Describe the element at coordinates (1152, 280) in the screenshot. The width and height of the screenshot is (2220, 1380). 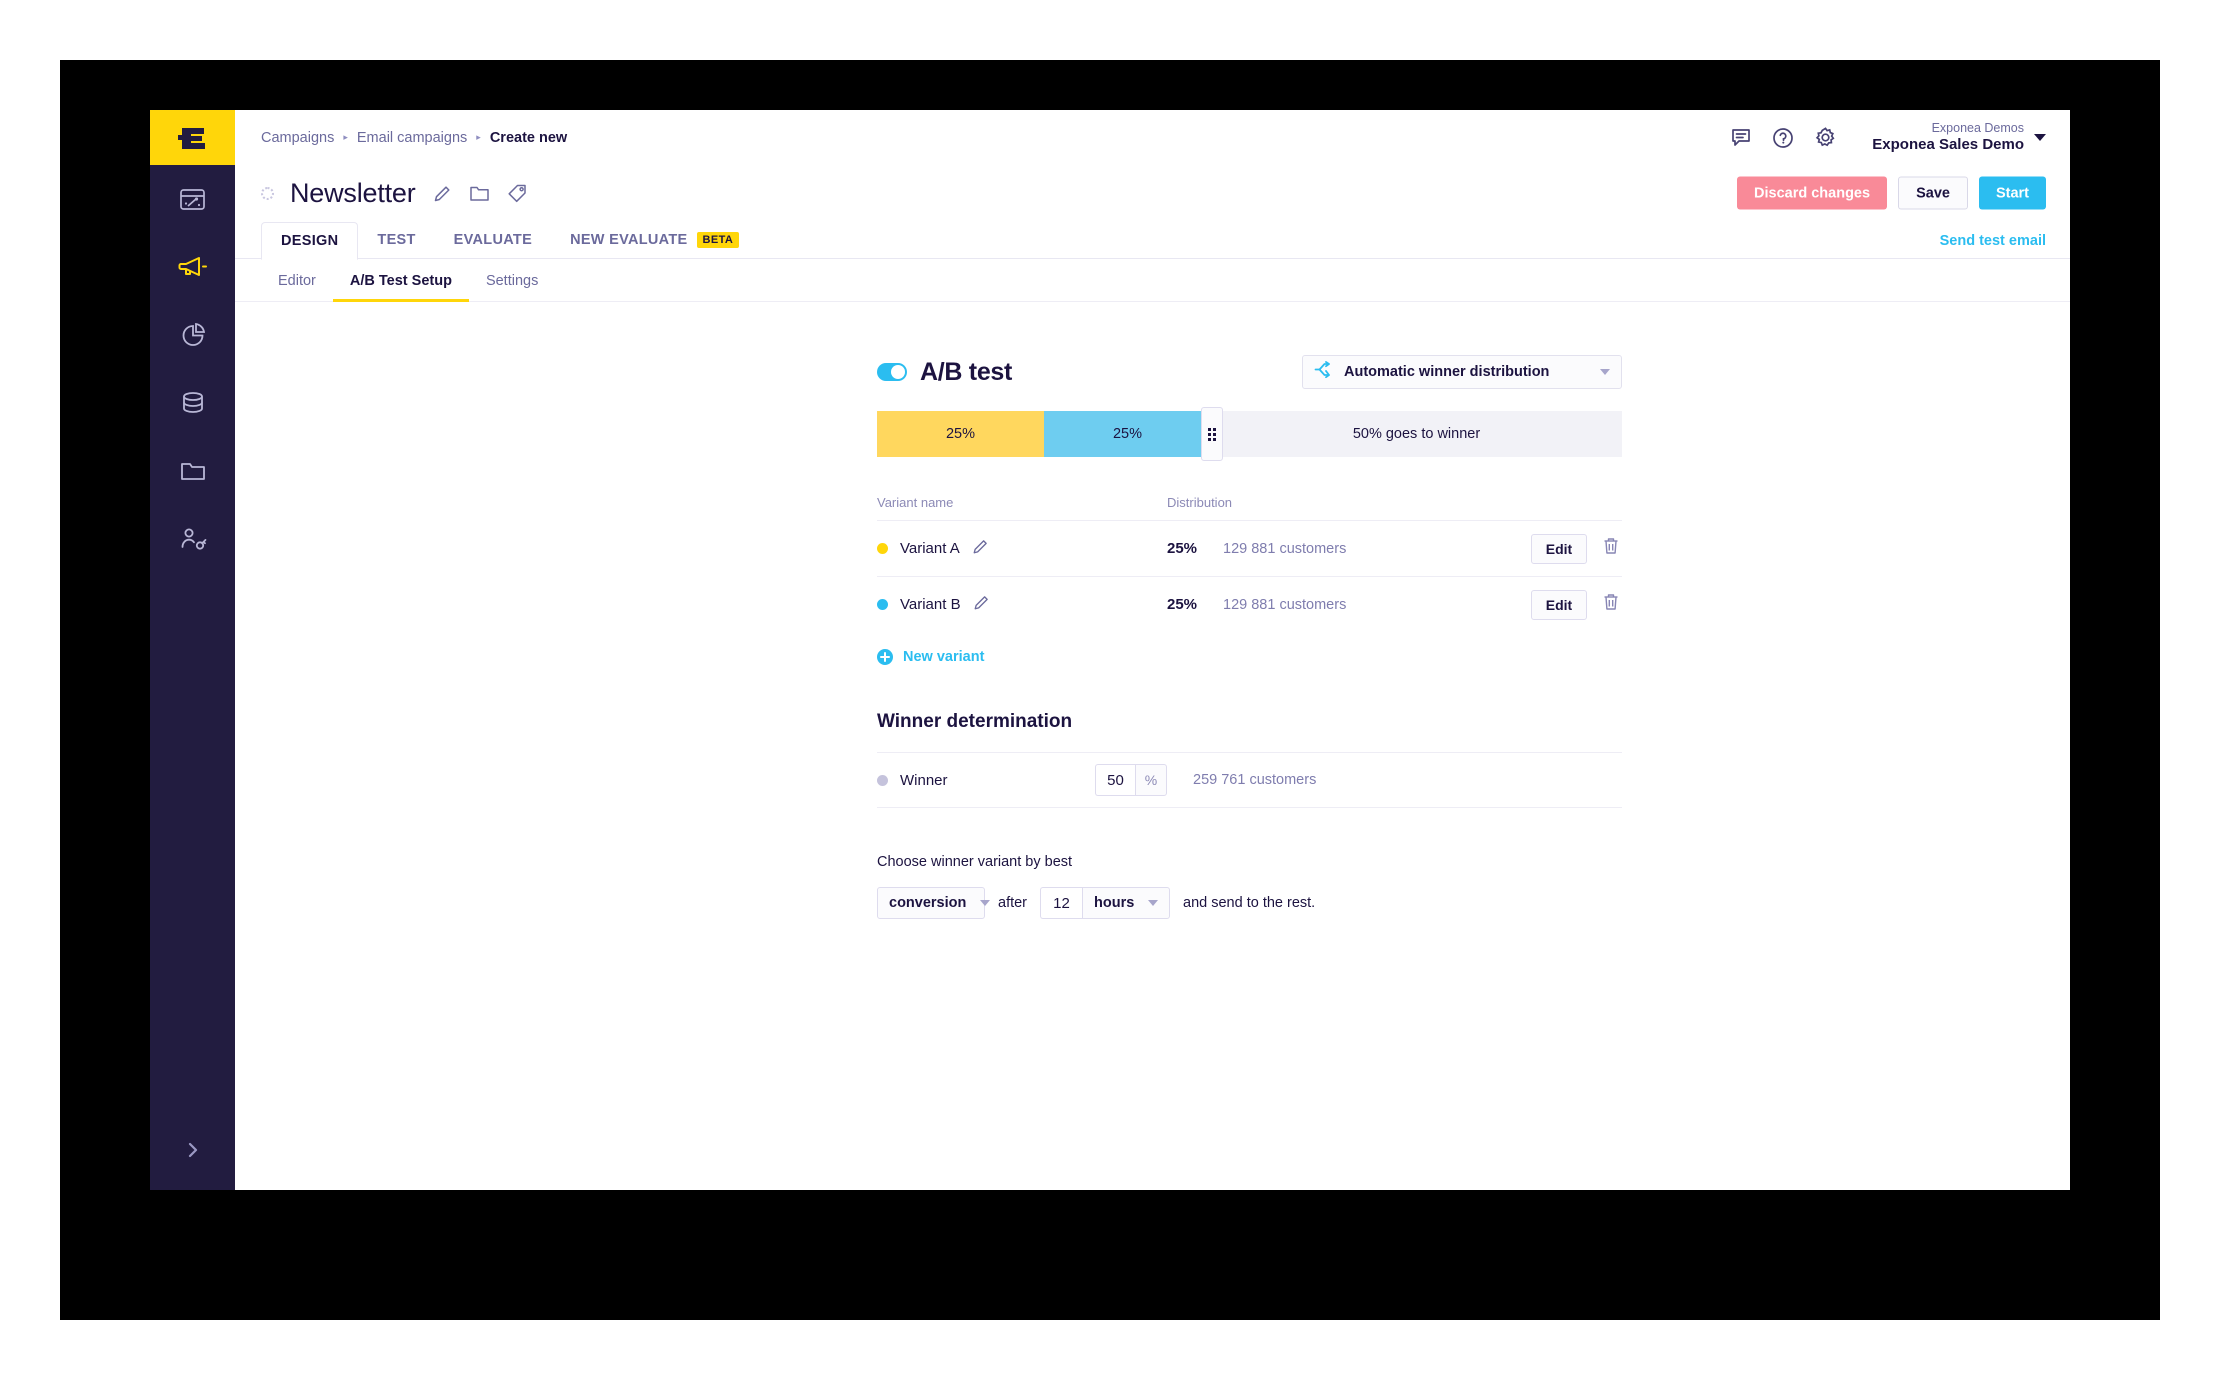
I see `secondary-tabs: Editor A/B Test Setup Settings` at that location.